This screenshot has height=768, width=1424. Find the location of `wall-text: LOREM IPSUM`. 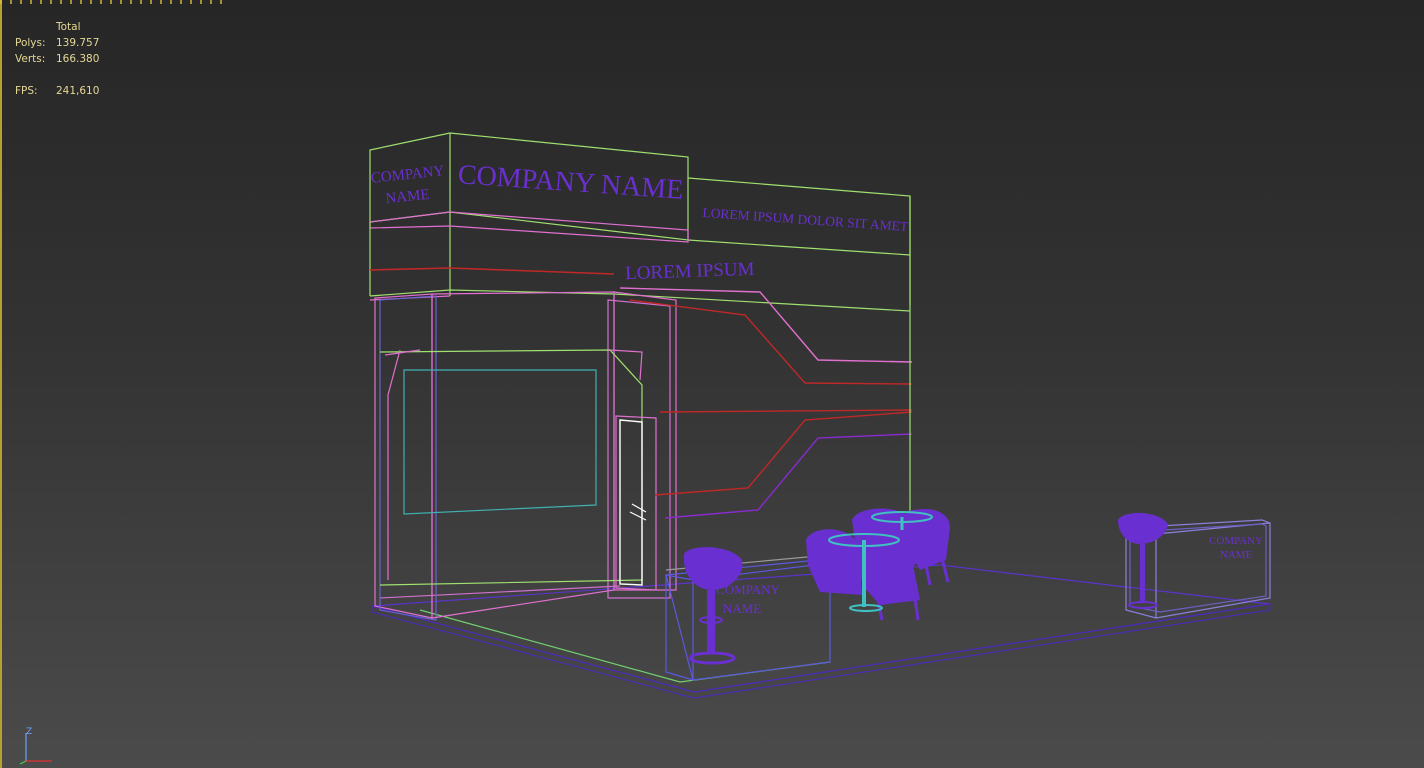

wall-text: LOREM IPSUM is located at coordinates (690, 272).